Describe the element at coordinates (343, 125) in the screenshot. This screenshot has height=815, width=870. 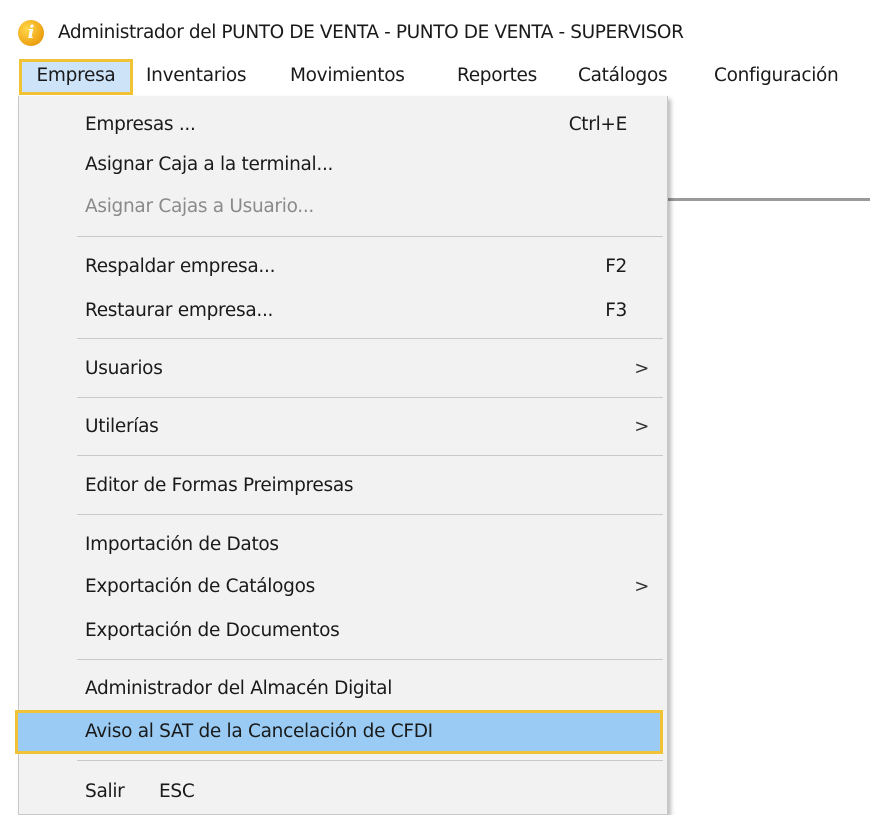
I see `menu-item-empresas: Empresas ... Ctrl+E` at that location.